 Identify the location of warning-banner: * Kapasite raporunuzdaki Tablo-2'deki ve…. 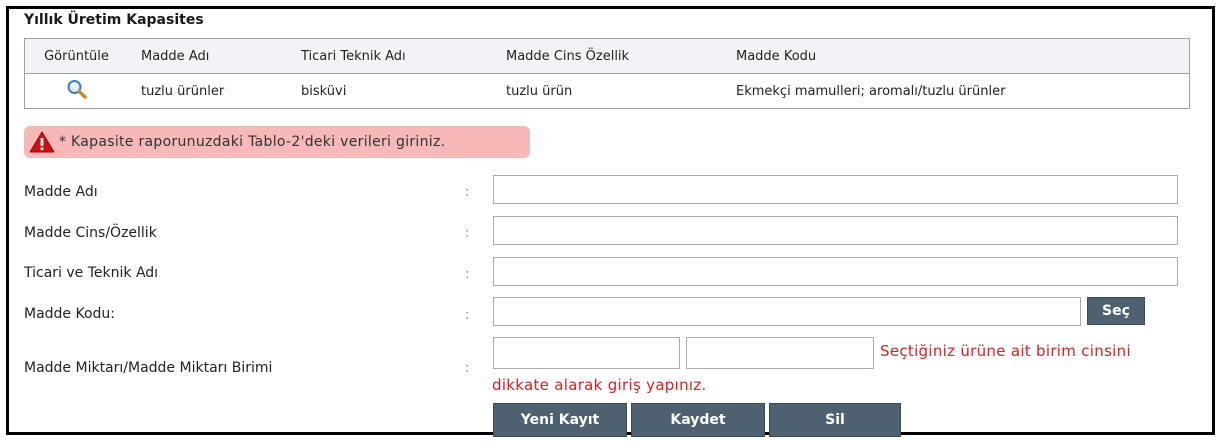
(277, 142).